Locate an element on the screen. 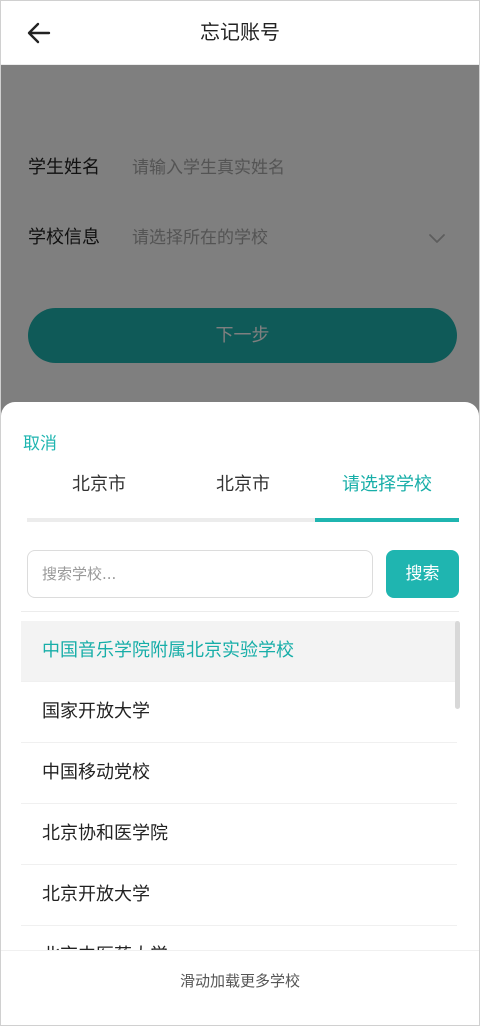 Image resolution: width=480 pixels, height=1026 pixels. tab-province: 北京市 is located at coordinates (99, 488).